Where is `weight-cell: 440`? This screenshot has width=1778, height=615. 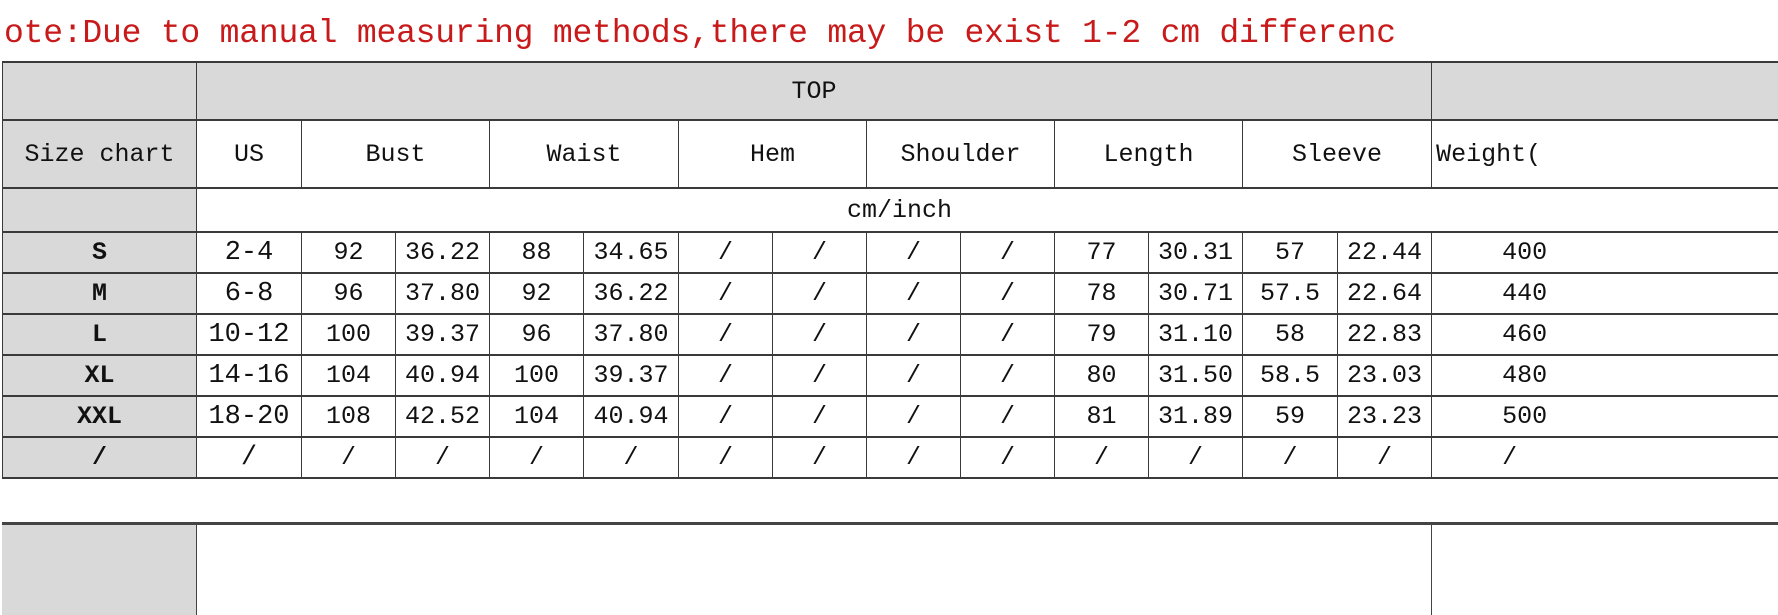
weight-cell: 440 is located at coordinates (1605, 293).